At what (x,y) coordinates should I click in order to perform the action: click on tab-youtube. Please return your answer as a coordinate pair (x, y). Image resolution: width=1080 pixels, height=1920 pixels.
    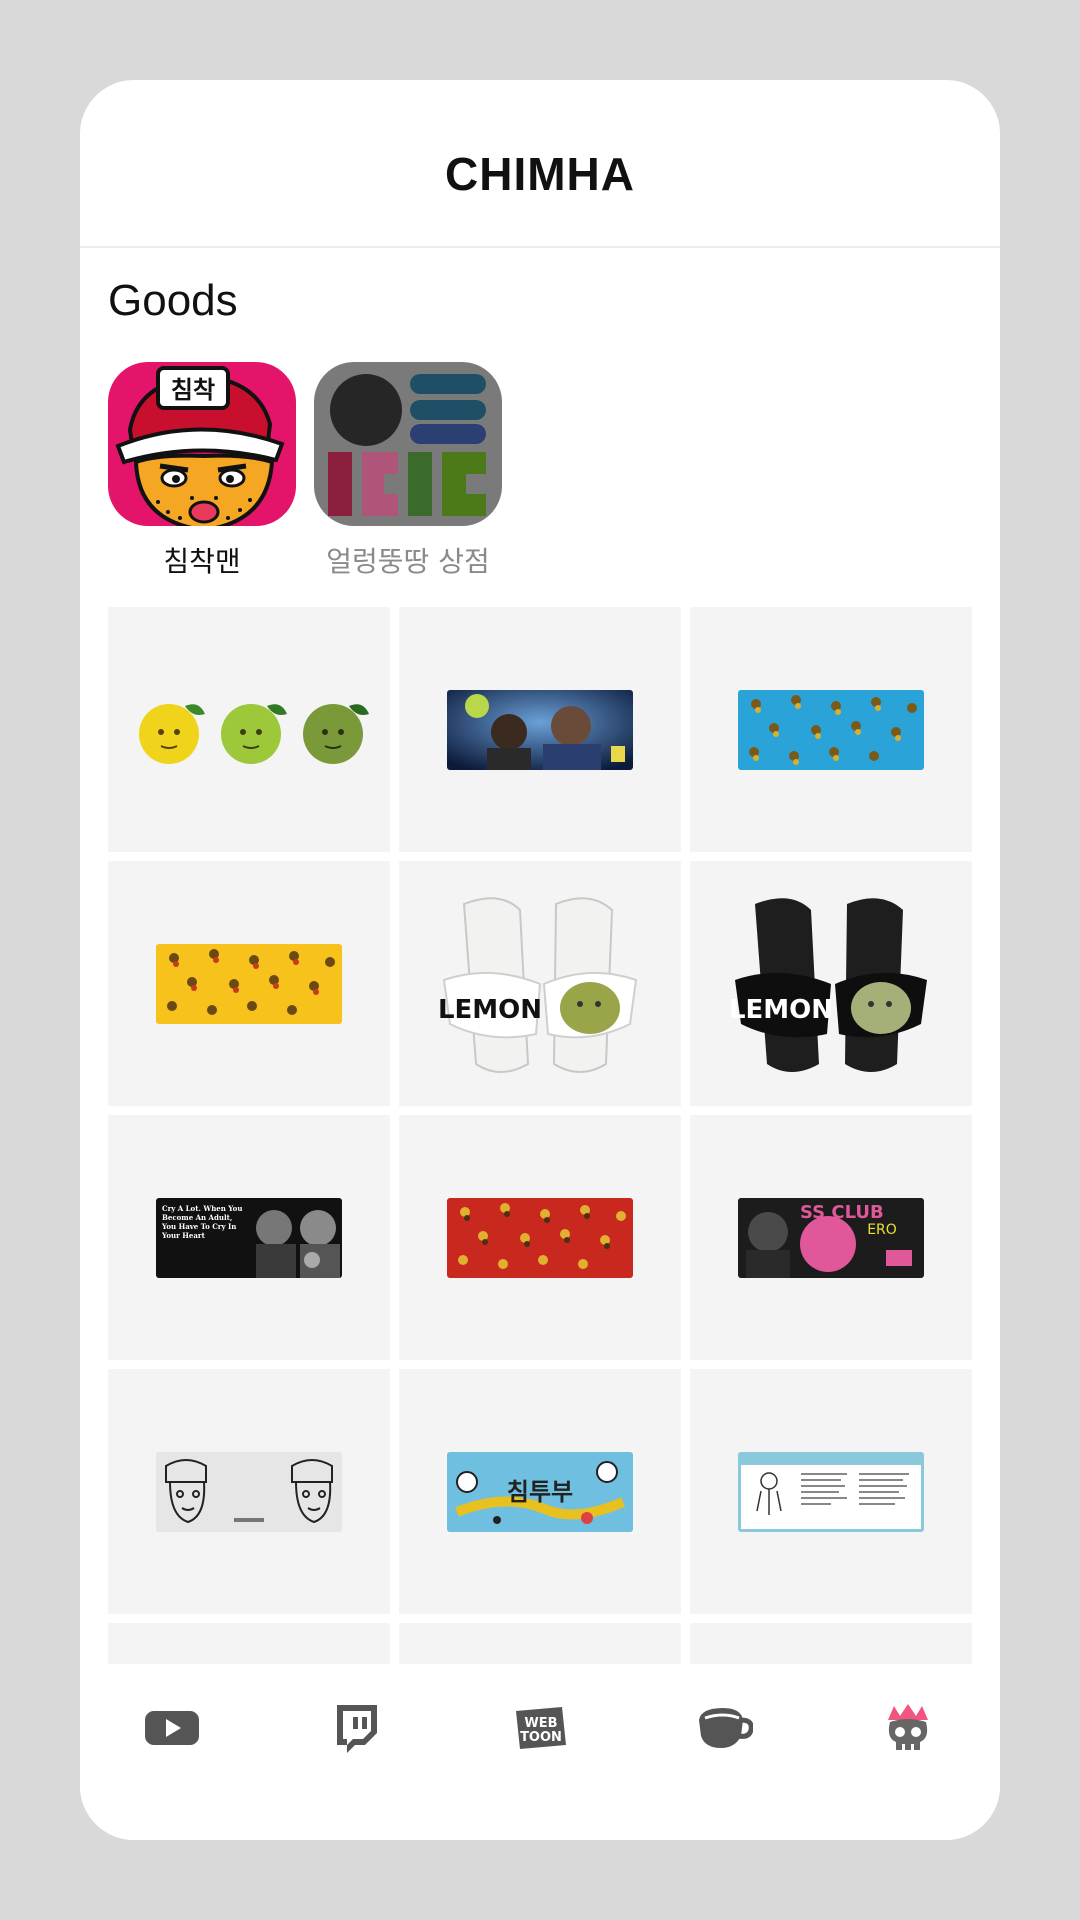
    Looking at the image, I should click on (172, 1728).